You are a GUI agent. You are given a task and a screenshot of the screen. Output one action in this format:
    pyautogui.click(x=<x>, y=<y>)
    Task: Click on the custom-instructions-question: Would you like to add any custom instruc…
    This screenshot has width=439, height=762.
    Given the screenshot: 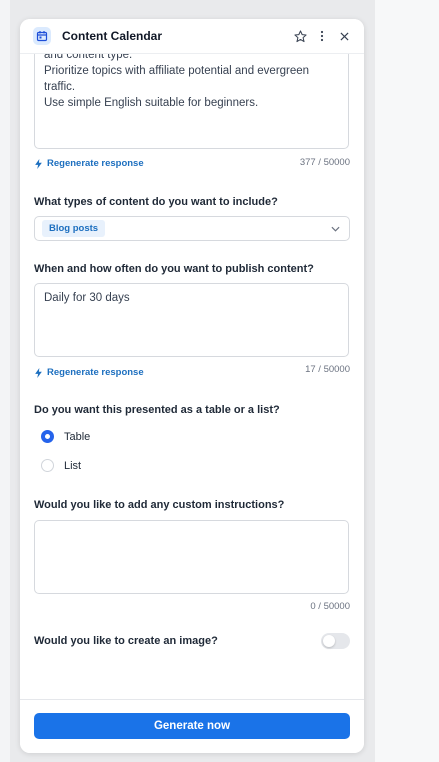 What is the action you would take?
    pyautogui.click(x=159, y=505)
    